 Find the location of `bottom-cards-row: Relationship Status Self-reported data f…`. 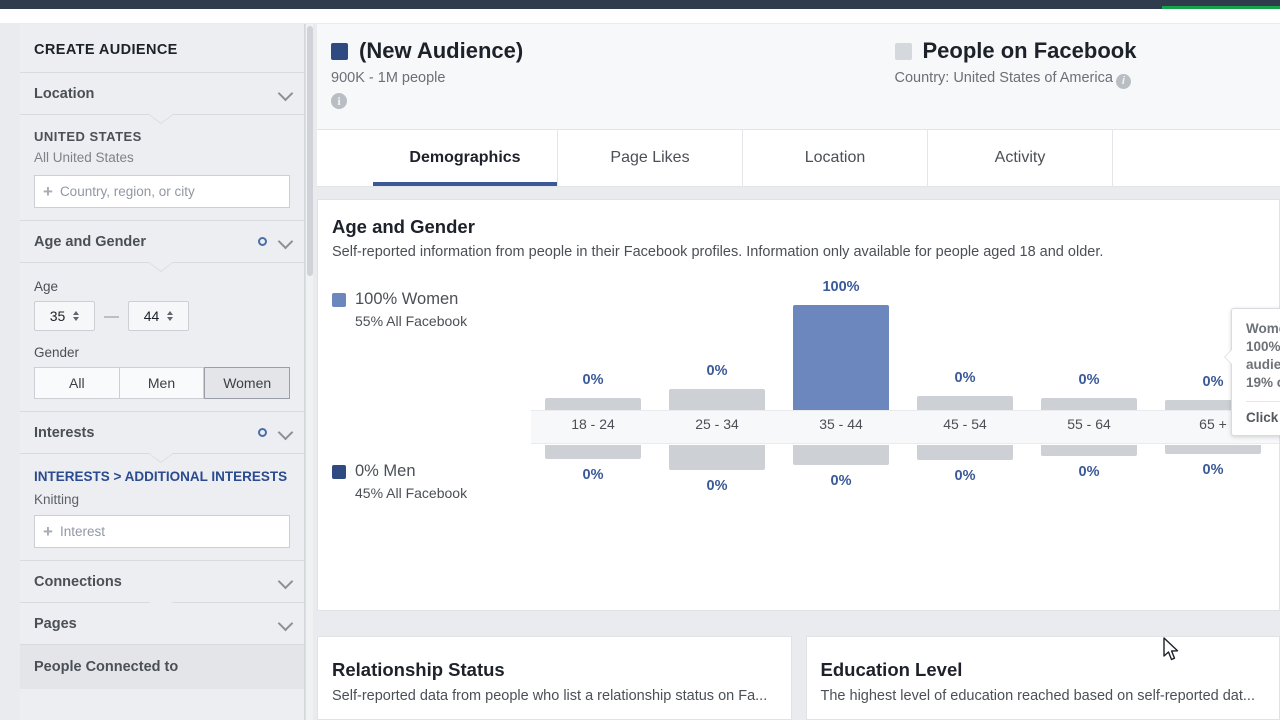

bottom-cards-row: Relationship Status Self-reported data f… is located at coordinates (798, 678).